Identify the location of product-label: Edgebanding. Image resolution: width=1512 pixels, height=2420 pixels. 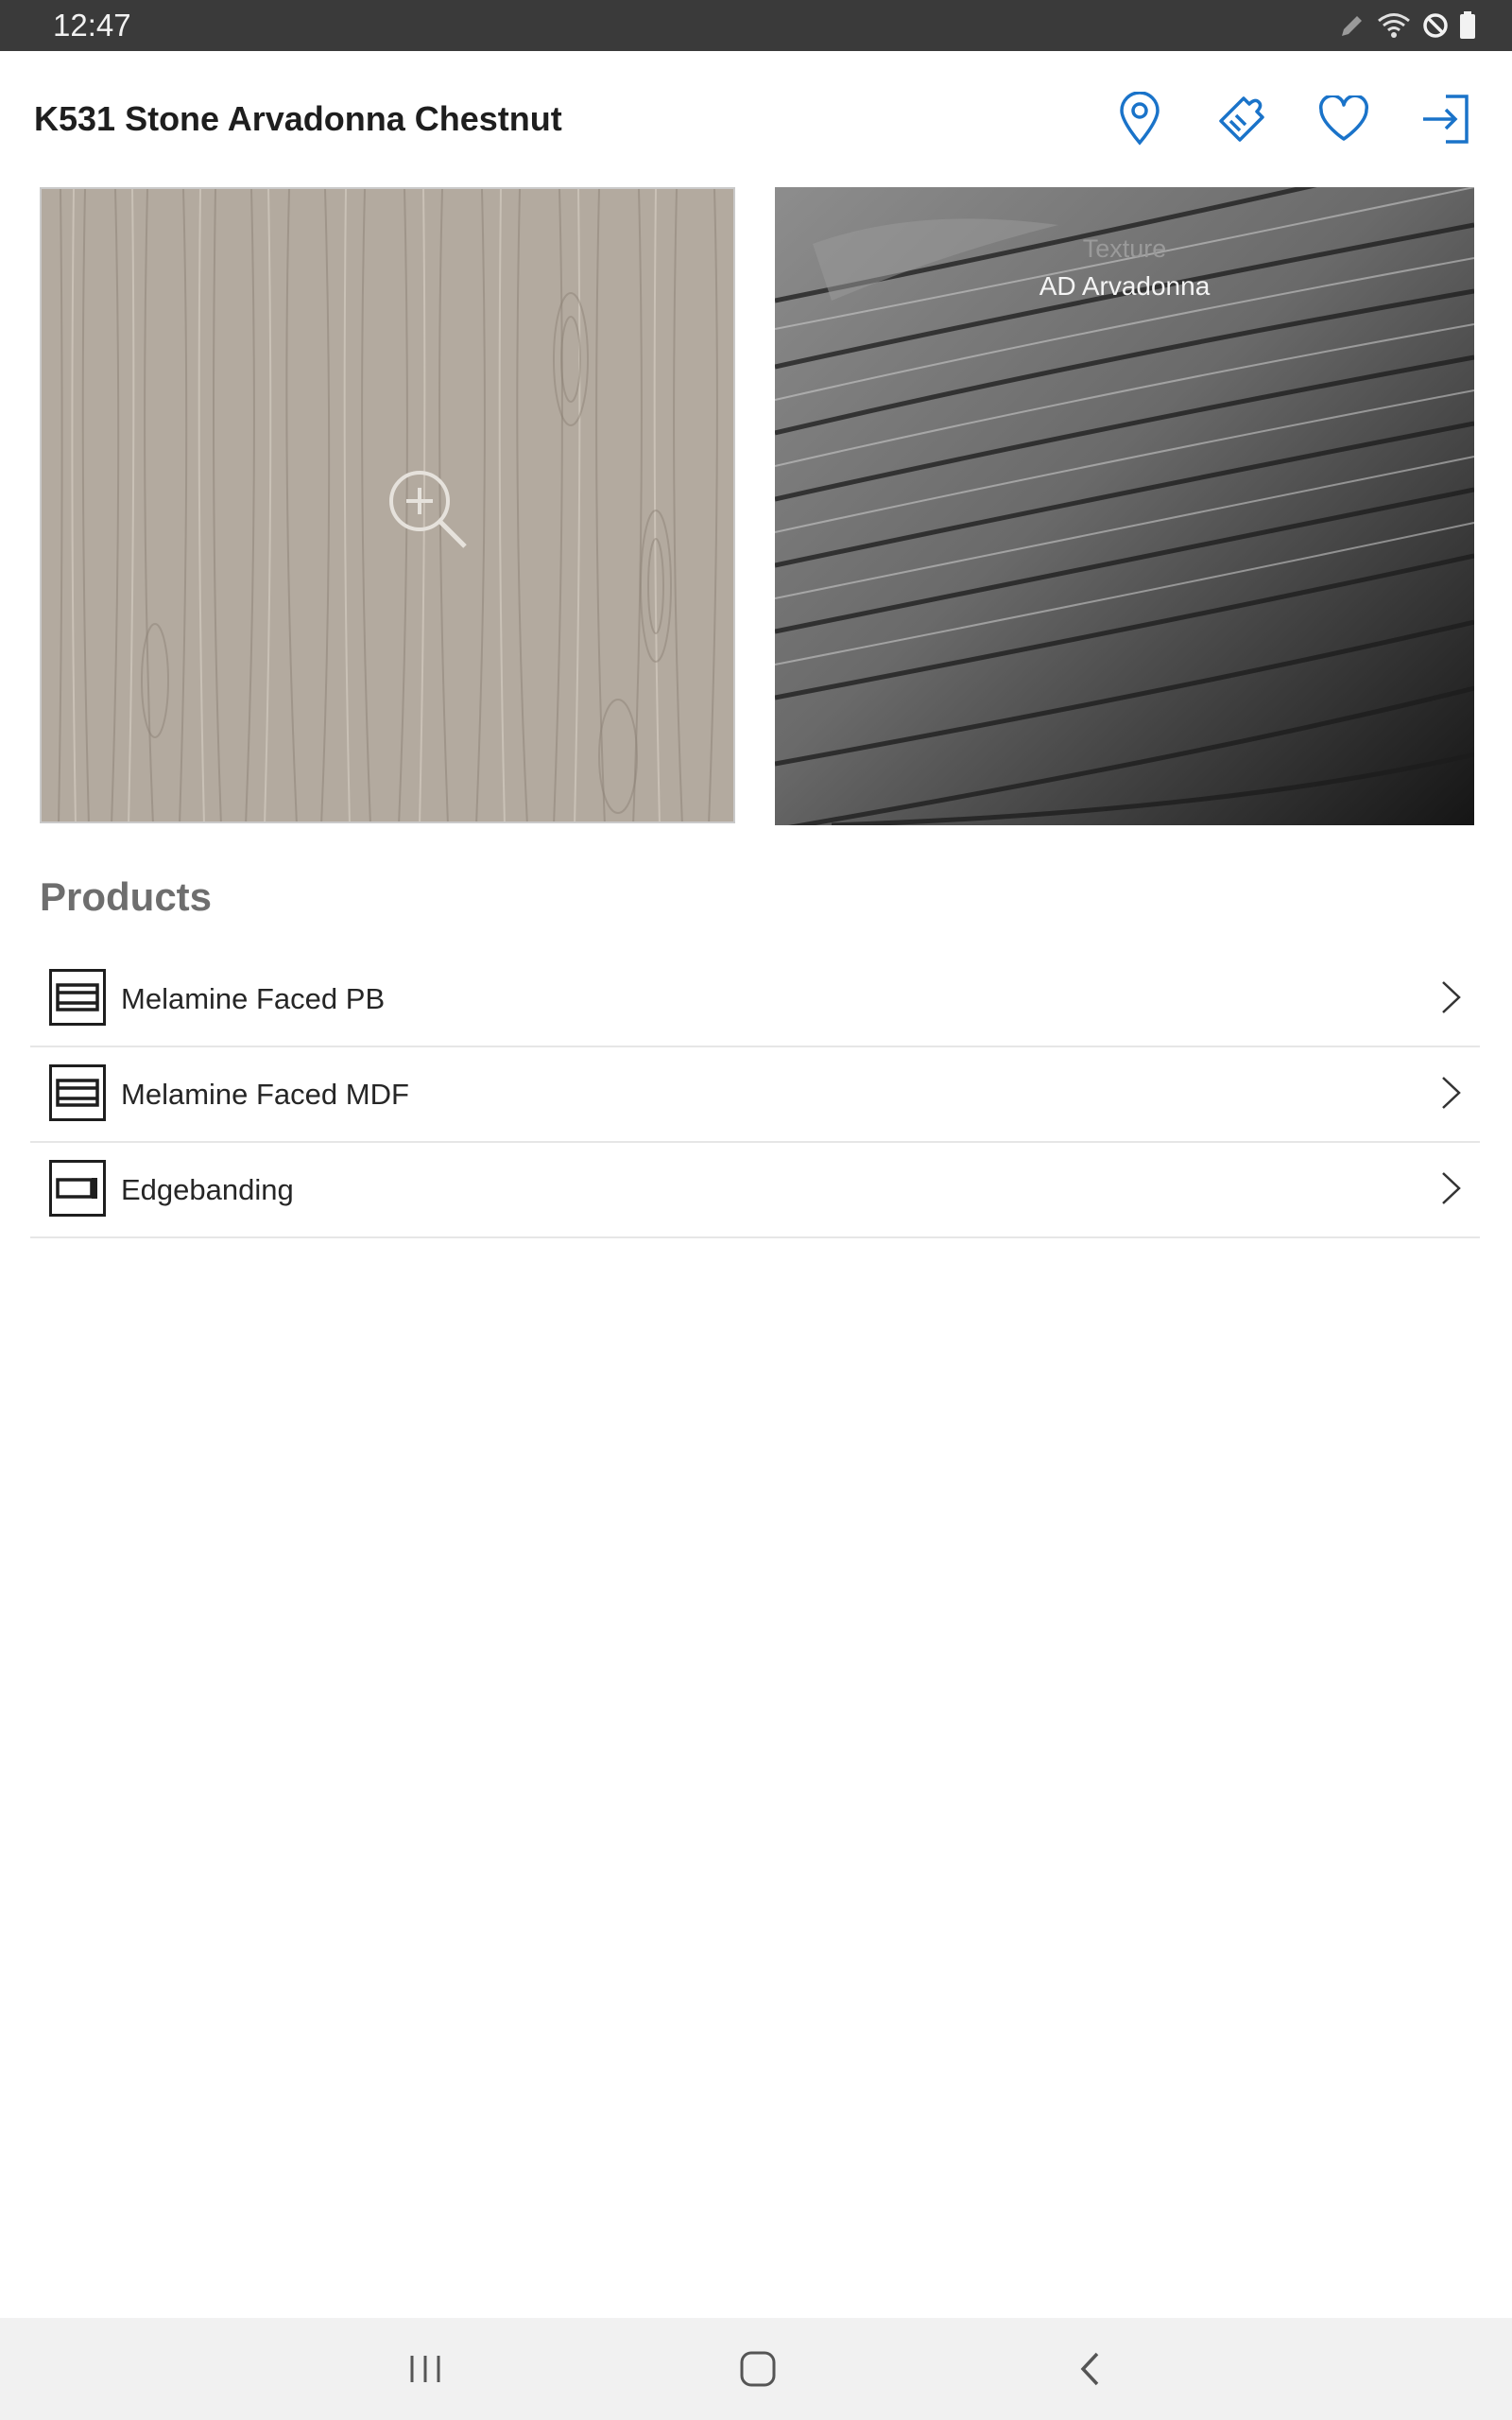
(207, 1189).